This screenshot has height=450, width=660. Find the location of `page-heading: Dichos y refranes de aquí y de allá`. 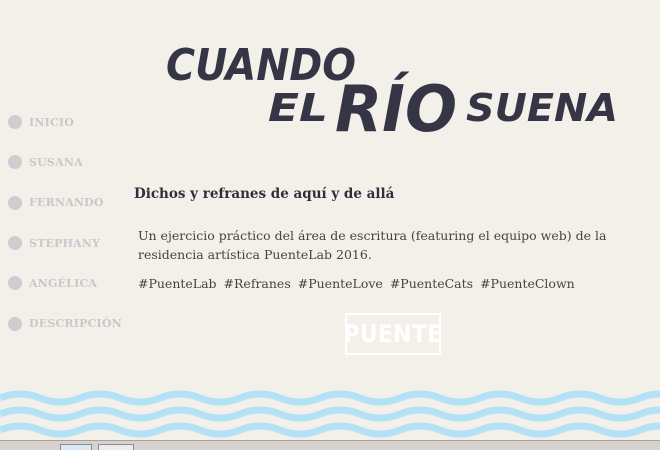

page-heading: Dichos y refranes de aquí y de allá is located at coordinates (264, 194).